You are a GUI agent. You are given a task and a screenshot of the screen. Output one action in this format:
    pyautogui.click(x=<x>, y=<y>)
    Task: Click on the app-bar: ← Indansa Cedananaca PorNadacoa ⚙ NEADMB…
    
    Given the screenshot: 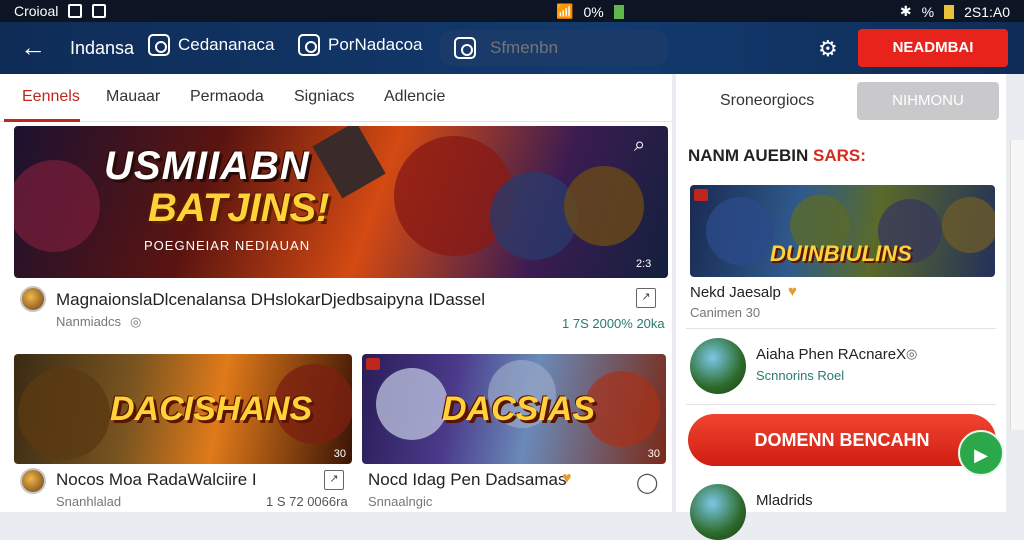 What is the action you would take?
    pyautogui.click(x=512, y=48)
    